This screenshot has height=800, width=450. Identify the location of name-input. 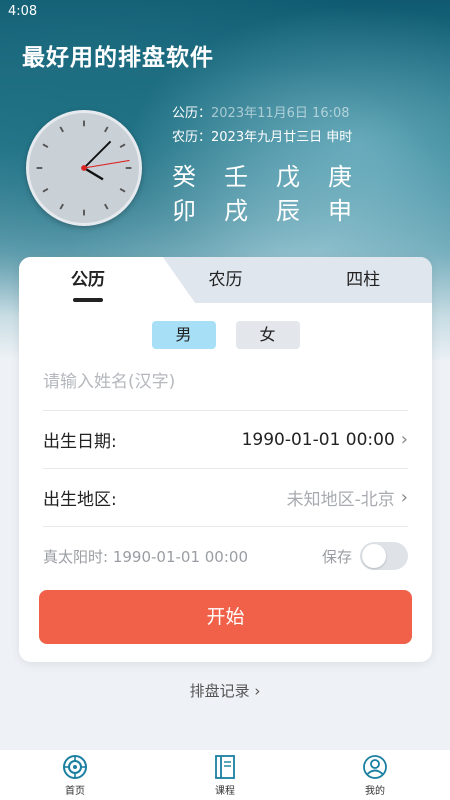
(225, 381).